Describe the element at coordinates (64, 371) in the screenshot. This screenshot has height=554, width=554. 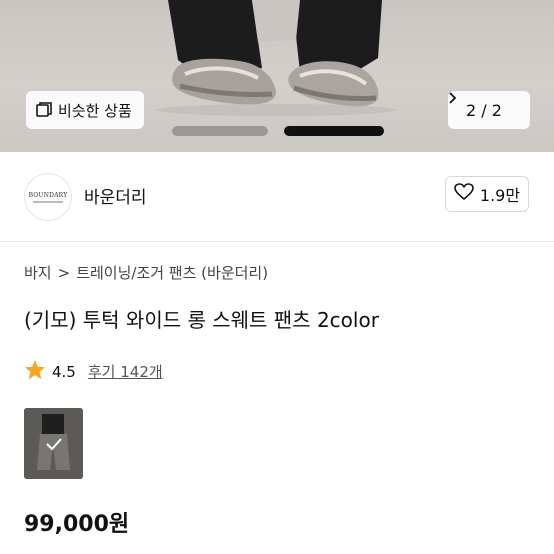
I see `rating-score: 4.5` at that location.